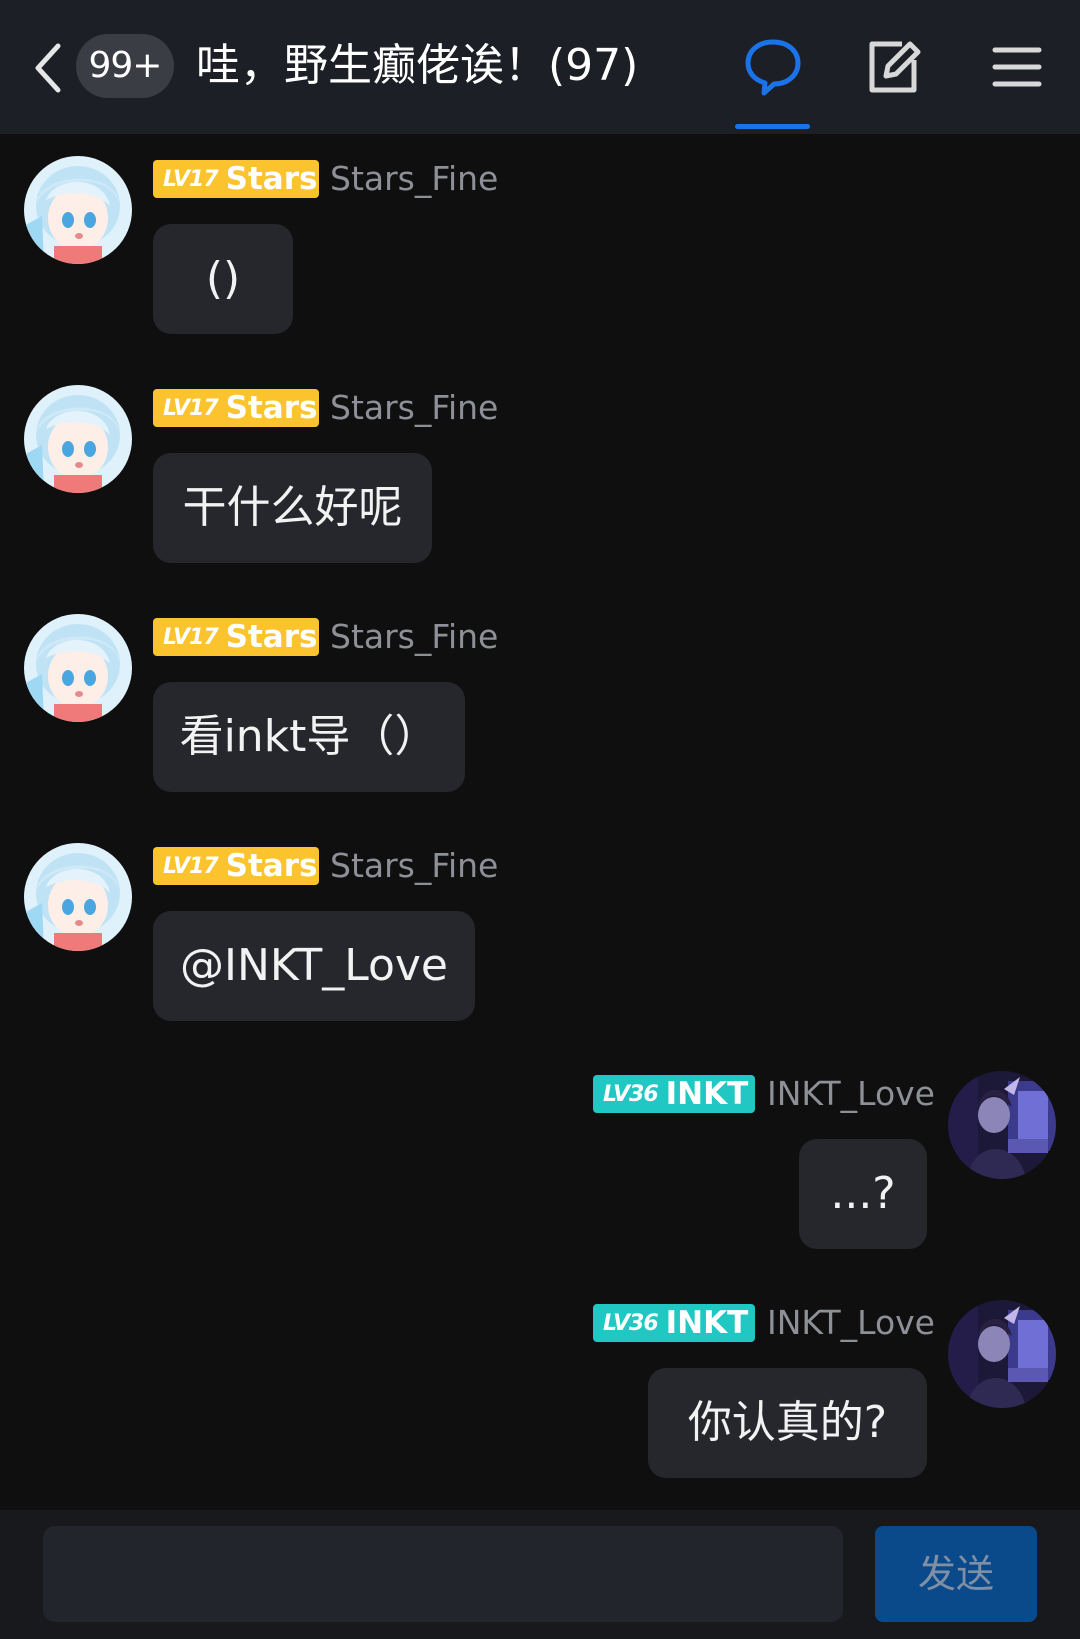  Describe the element at coordinates (863, 1194) in the screenshot. I see `message-bubble: ...?` at that location.